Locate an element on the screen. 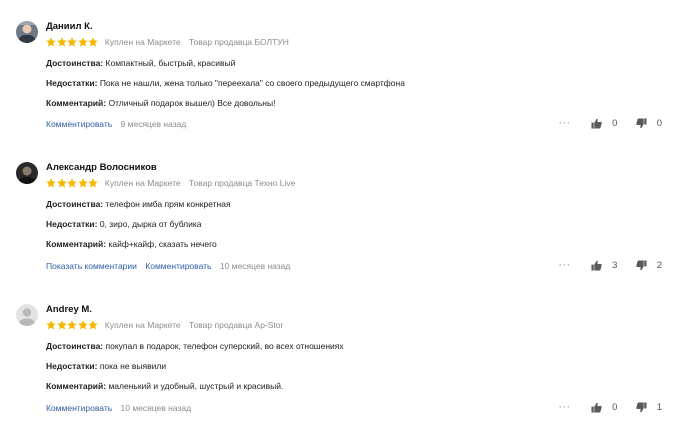 This screenshot has height=424, width=680. review-meta: Куплен на Маркете Товар продавца БОЛТУН is located at coordinates (170, 42).